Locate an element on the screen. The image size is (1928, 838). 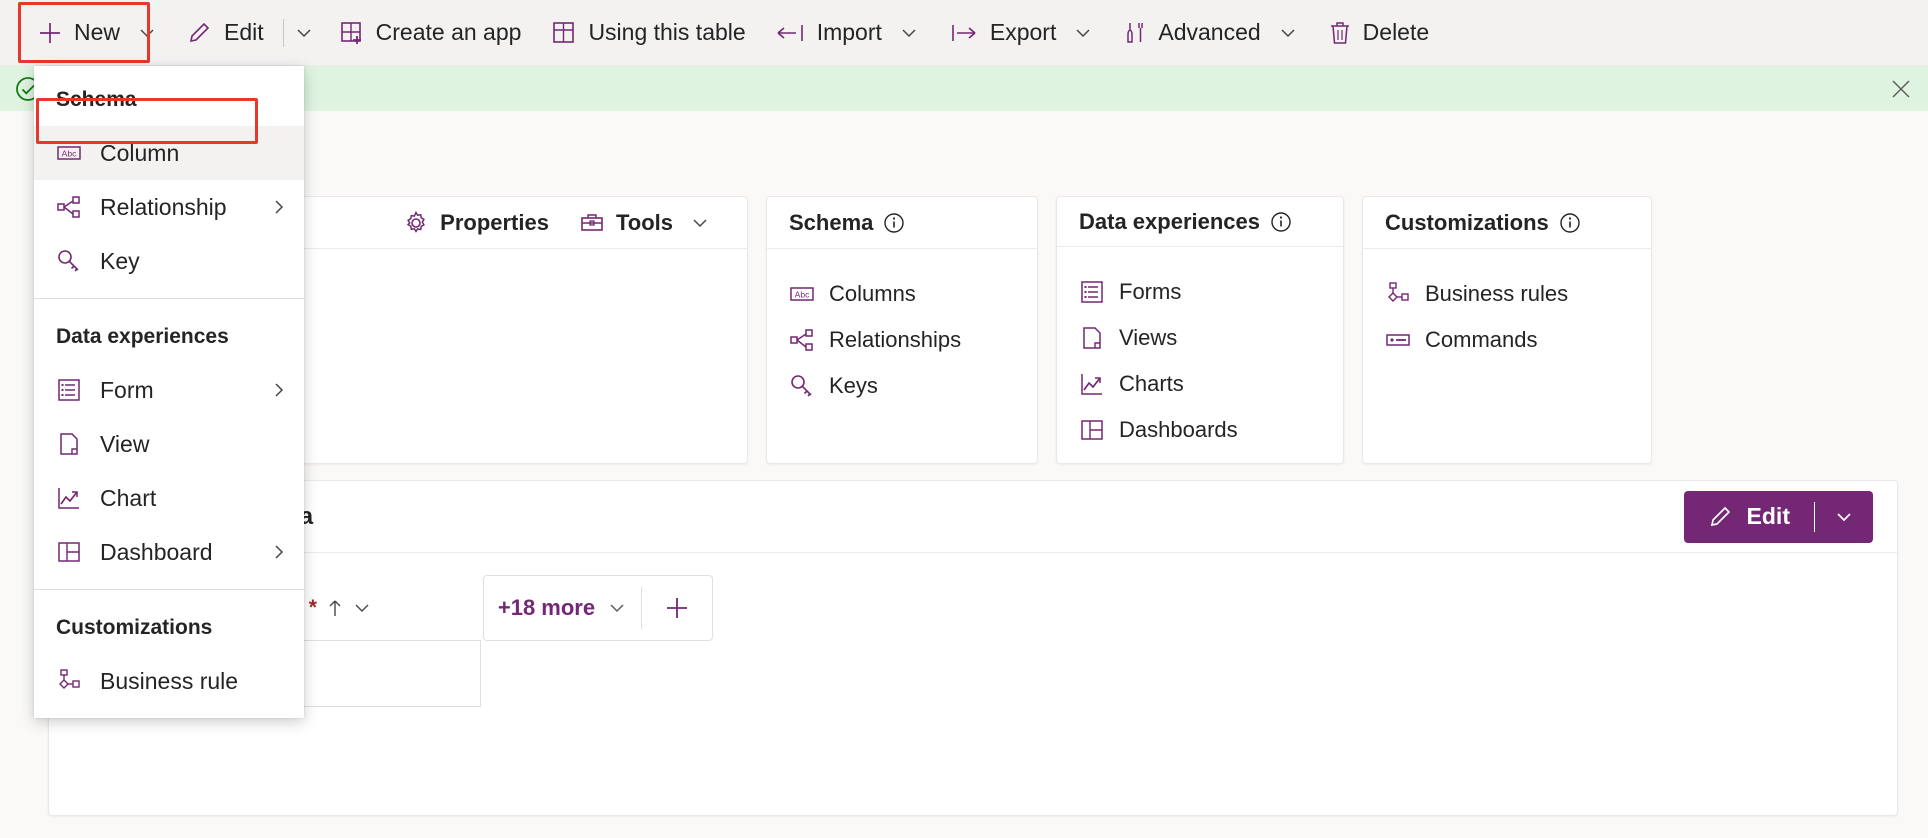
menu-item-label: Dashboard is located at coordinates (156, 551).